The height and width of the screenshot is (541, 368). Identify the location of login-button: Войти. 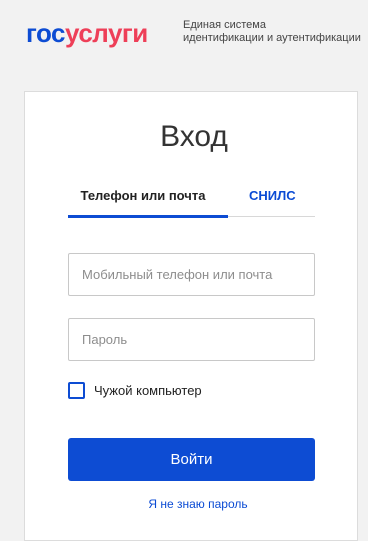
(191, 459).